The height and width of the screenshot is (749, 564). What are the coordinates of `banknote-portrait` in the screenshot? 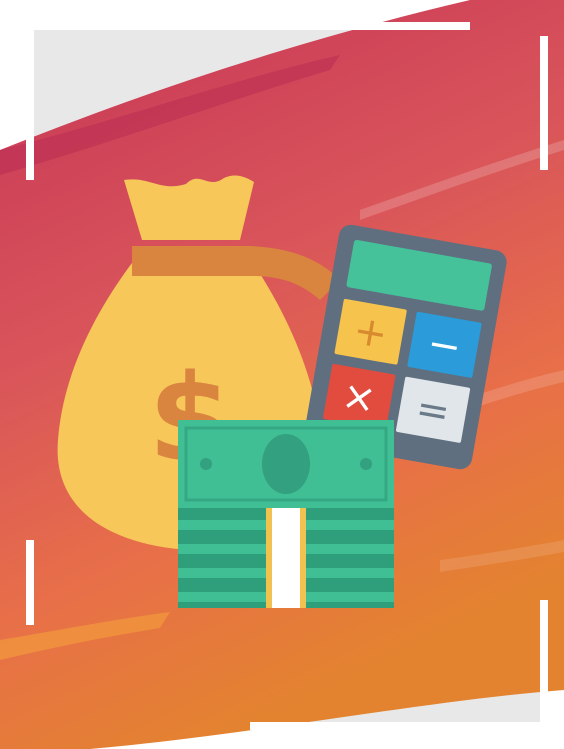 It's located at (286, 464).